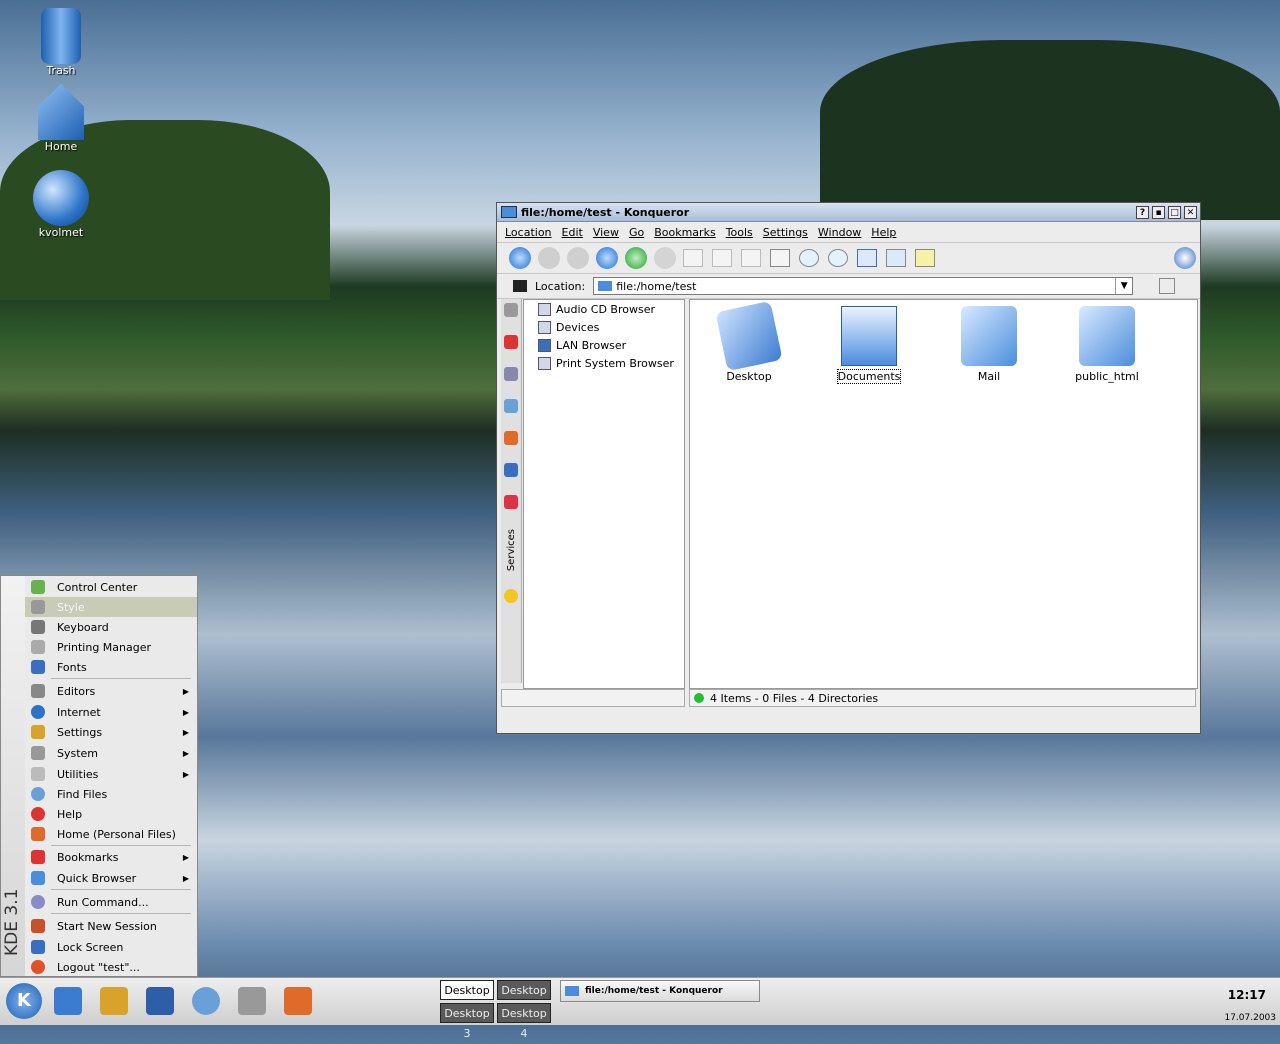 This screenshot has height=1044, width=1280. Describe the element at coordinates (943, 494) in the screenshot. I see `file-view: Desktop Documents Mail public_html` at that location.